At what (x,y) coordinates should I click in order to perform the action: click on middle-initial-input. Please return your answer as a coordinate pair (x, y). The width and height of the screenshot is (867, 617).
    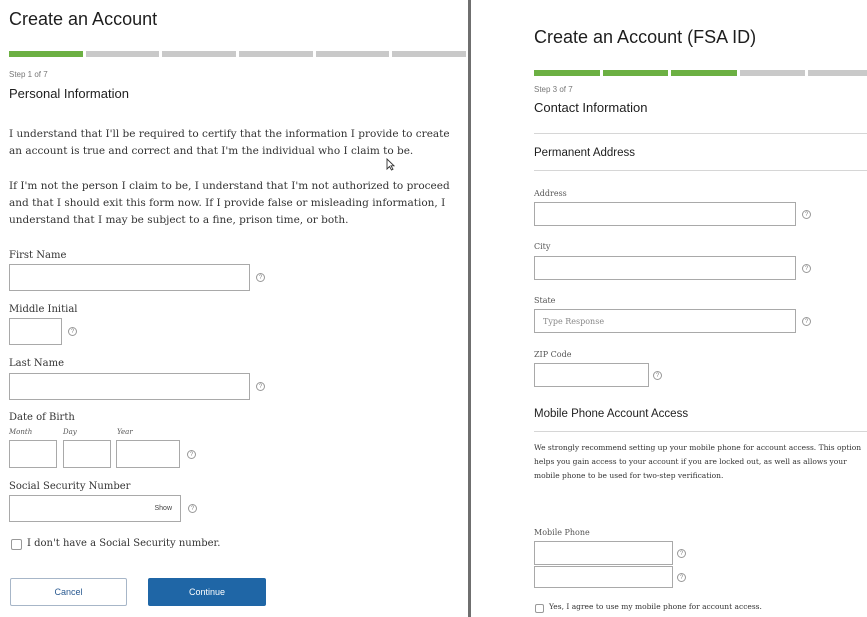
    Looking at the image, I should click on (35, 331).